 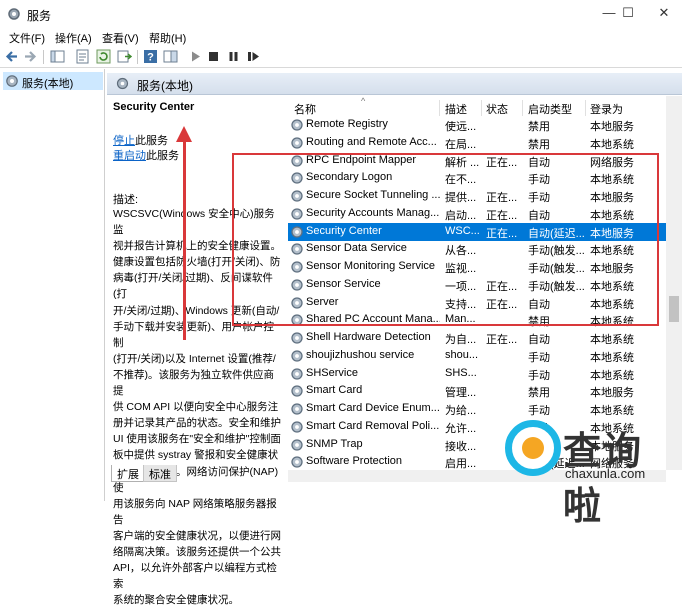 What do you see at coordinates (30, 56) in the screenshot?
I see `forward-icon` at bounding box center [30, 56].